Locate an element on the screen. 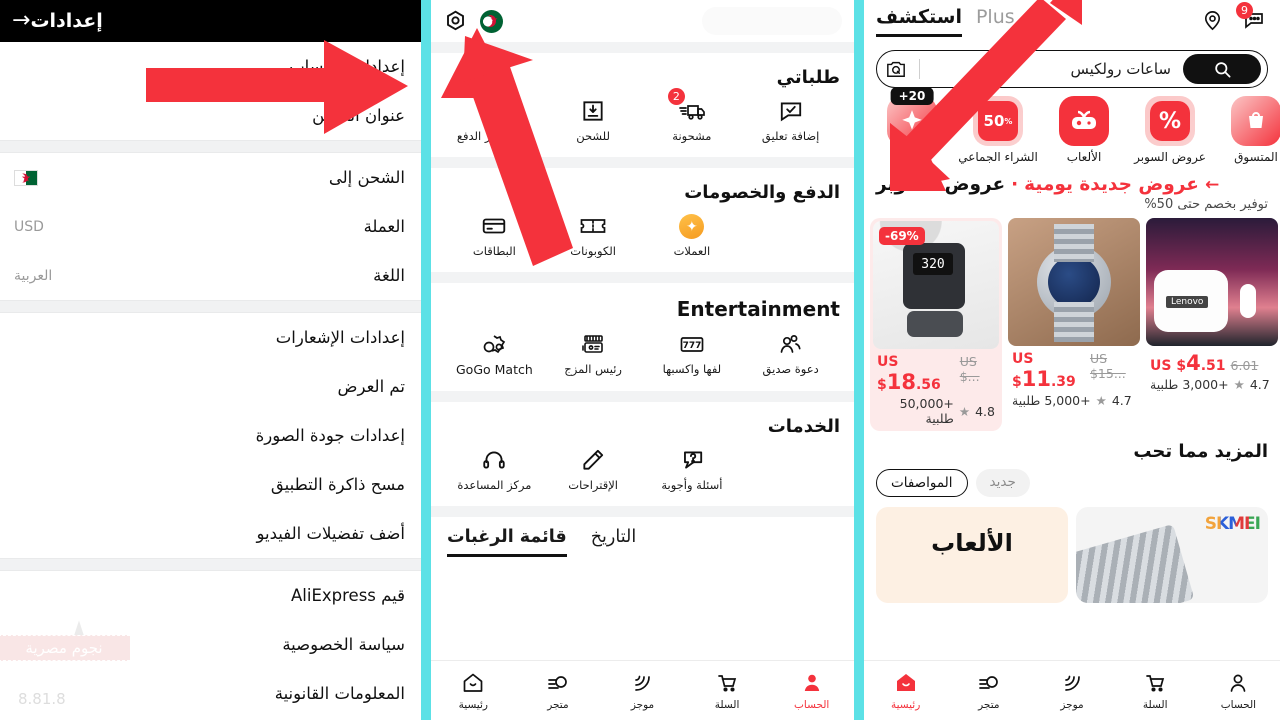 The height and width of the screenshot is (720, 1280). camera-search-icon is located at coordinates (896, 69).